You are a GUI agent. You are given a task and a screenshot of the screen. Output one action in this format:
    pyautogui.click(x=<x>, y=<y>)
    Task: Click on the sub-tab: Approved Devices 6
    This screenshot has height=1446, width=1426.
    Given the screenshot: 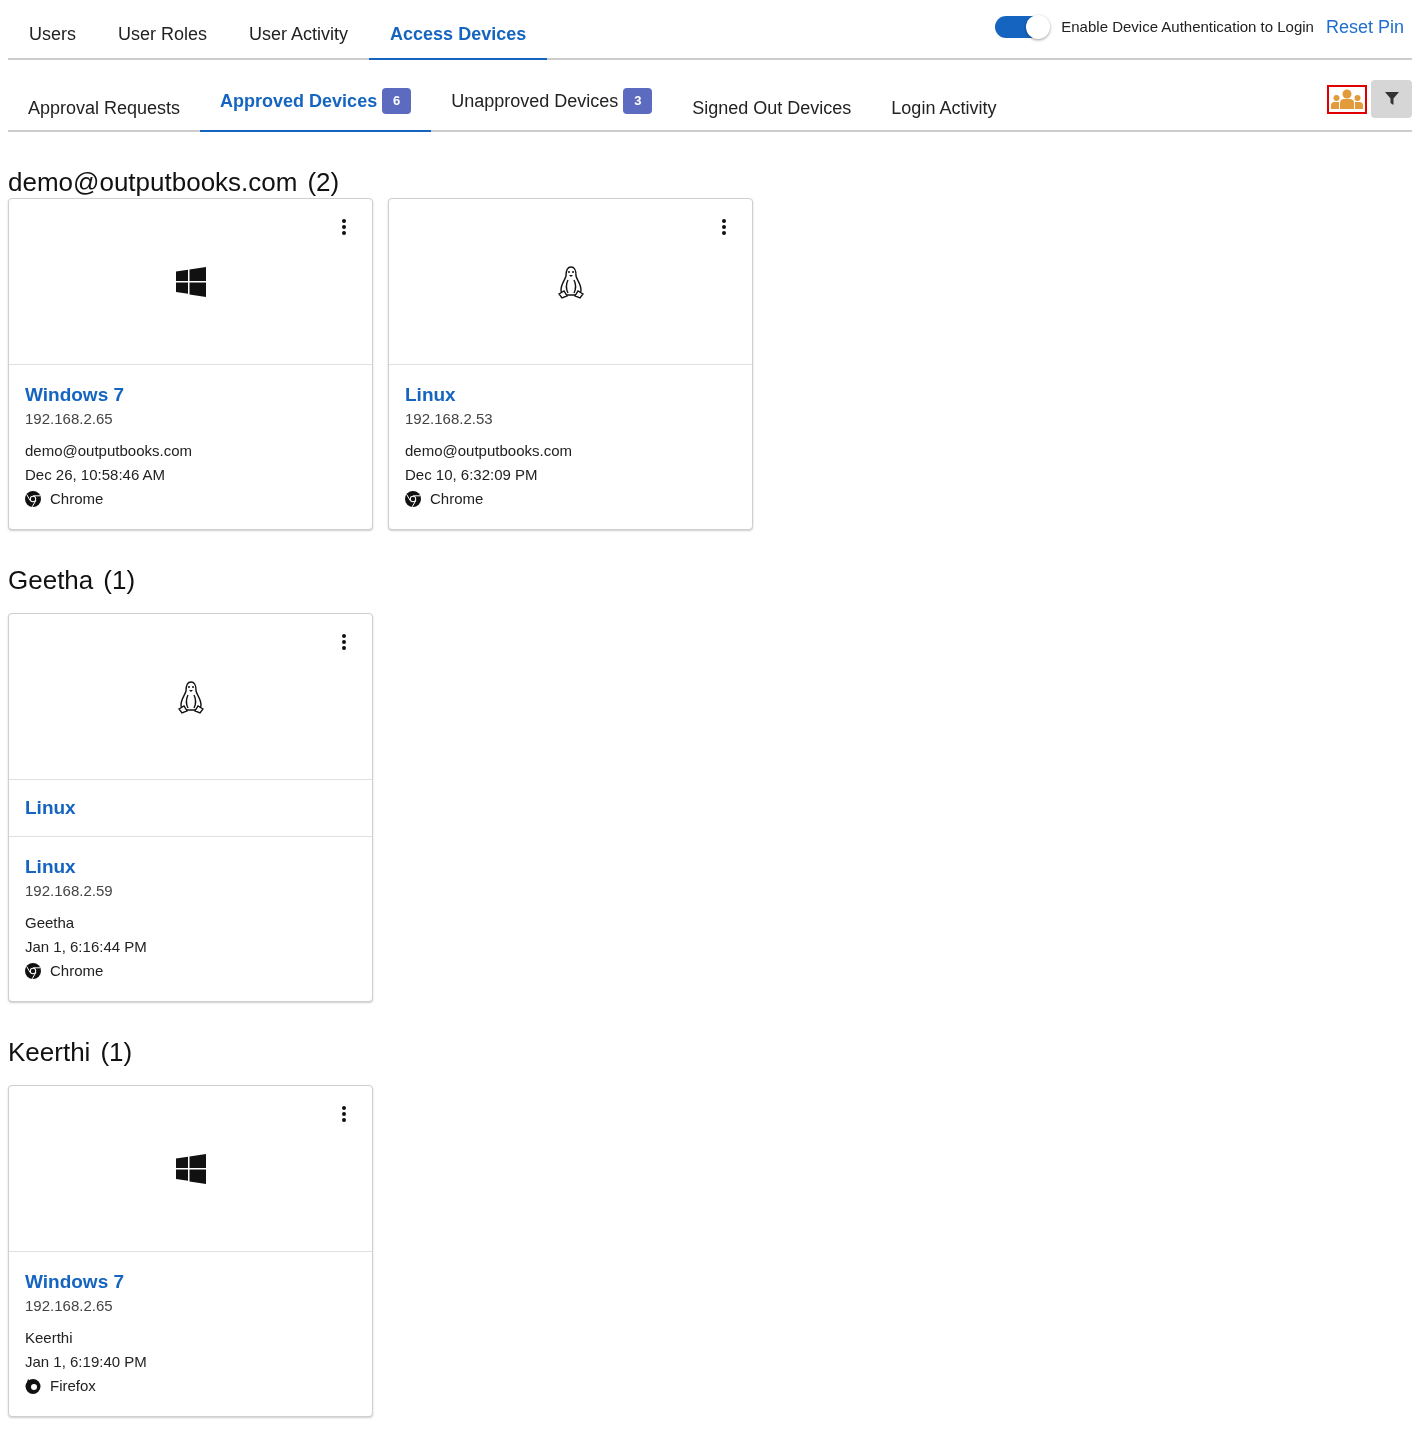 What is the action you would take?
    pyautogui.click(x=316, y=107)
    